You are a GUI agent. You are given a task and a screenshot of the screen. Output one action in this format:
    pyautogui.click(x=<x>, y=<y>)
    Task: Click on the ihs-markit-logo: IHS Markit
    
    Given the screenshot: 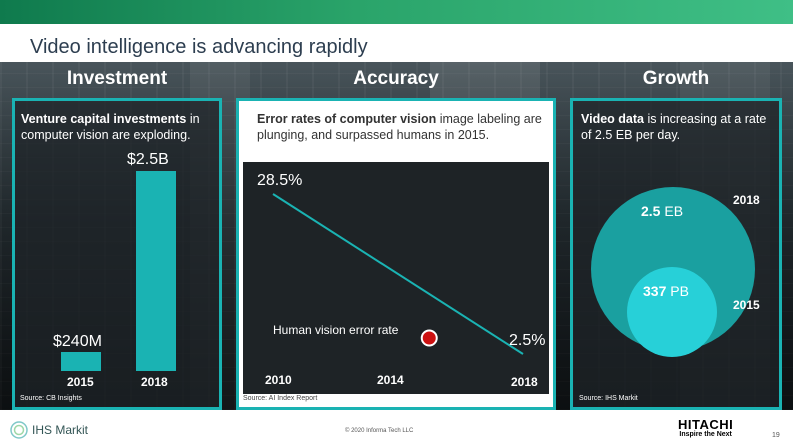 What is the action you would take?
    pyautogui.click(x=49, y=430)
    